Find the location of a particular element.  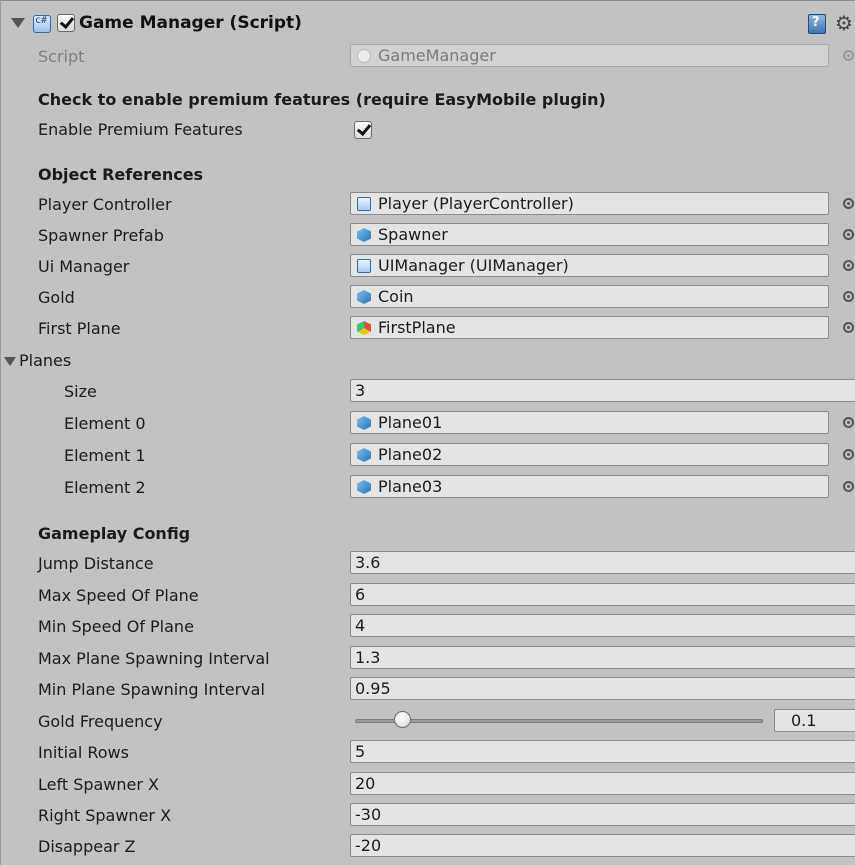

jump-distance-row: Jump Distance 3.6 is located at coordinates (428, 563).